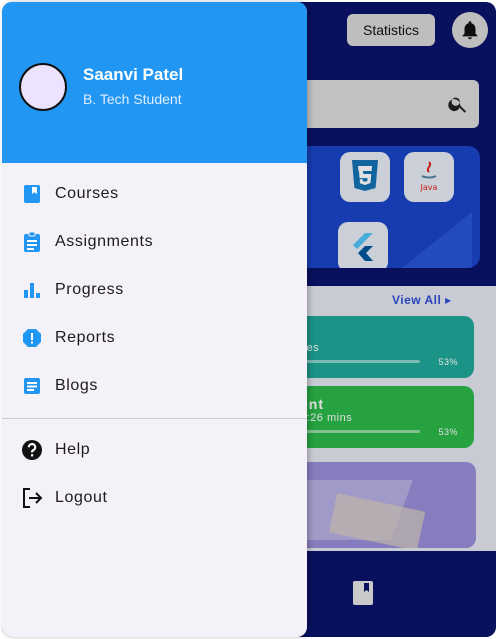 The width and height of the screenshot is (498, 639). Describe the element at coordinates (32, 290) in the screenshot. I see `bar-chart-icon` at that location.